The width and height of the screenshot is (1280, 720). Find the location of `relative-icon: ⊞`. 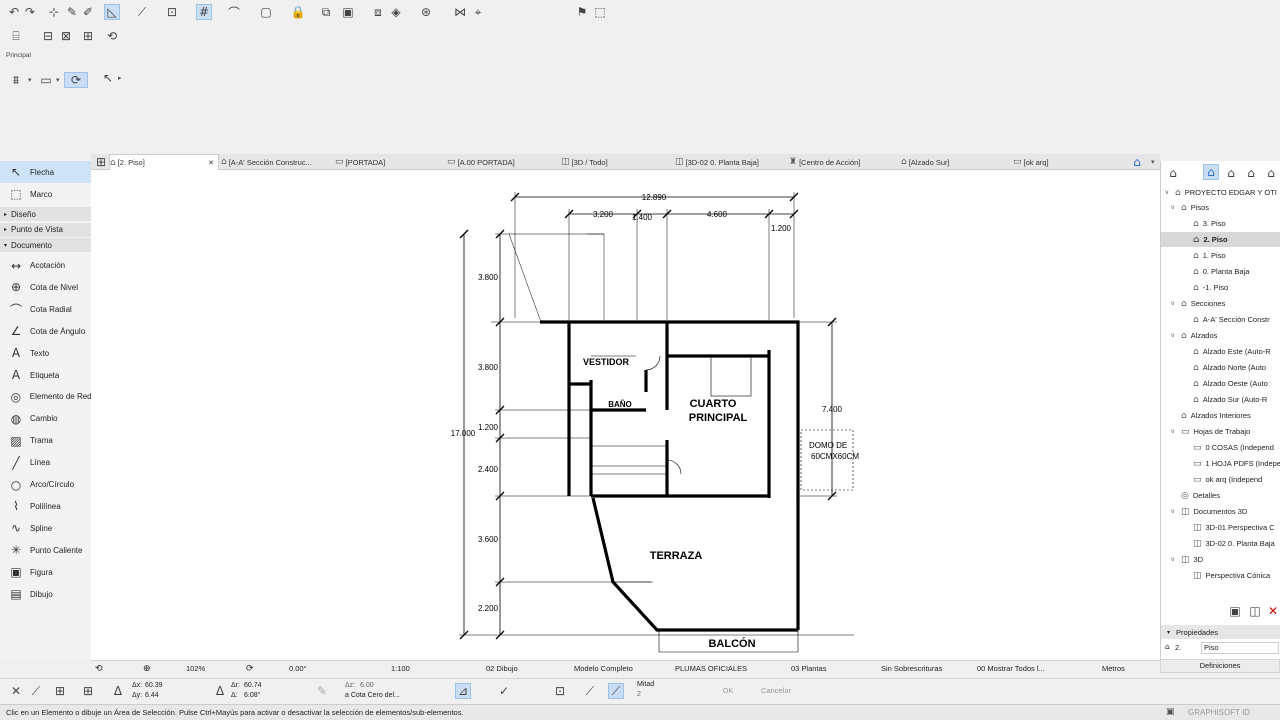

relative-icon: ⊞ is located at coordinates (60, 691).